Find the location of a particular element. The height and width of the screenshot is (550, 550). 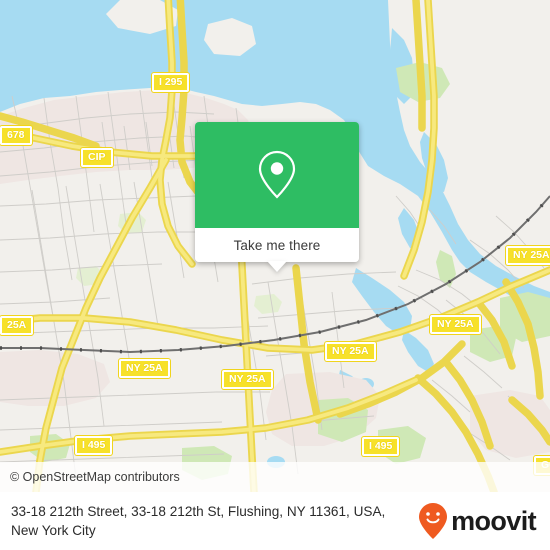

road-shield: 25A is located at coordinates (17, 325).